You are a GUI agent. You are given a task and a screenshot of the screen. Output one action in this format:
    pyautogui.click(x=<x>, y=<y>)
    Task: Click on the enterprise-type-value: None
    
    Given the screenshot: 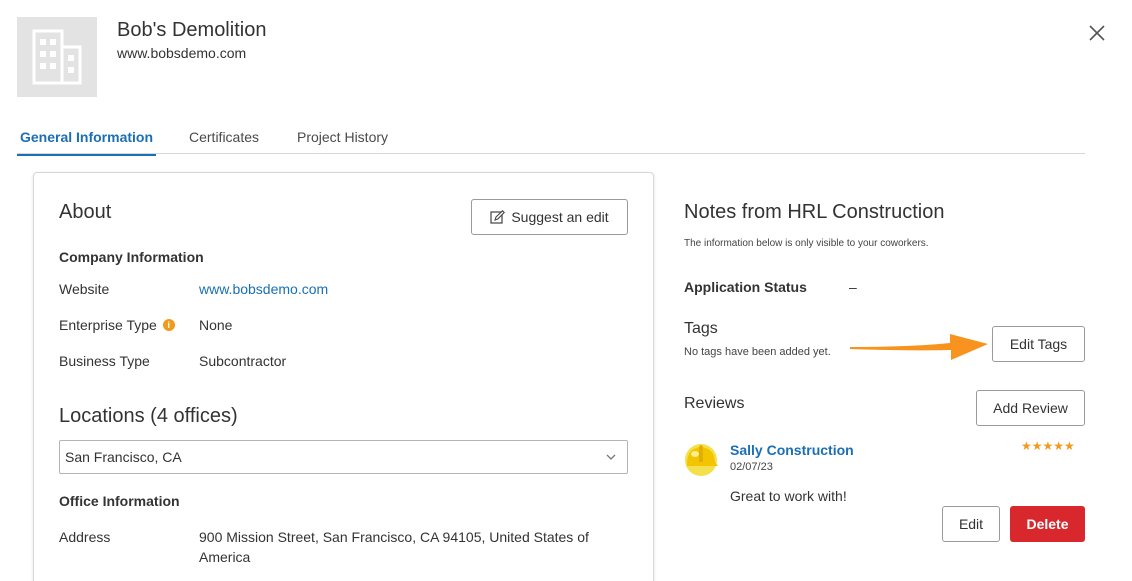 What is the action you would take?
    pyautogui.click(x=216, y=325)
    